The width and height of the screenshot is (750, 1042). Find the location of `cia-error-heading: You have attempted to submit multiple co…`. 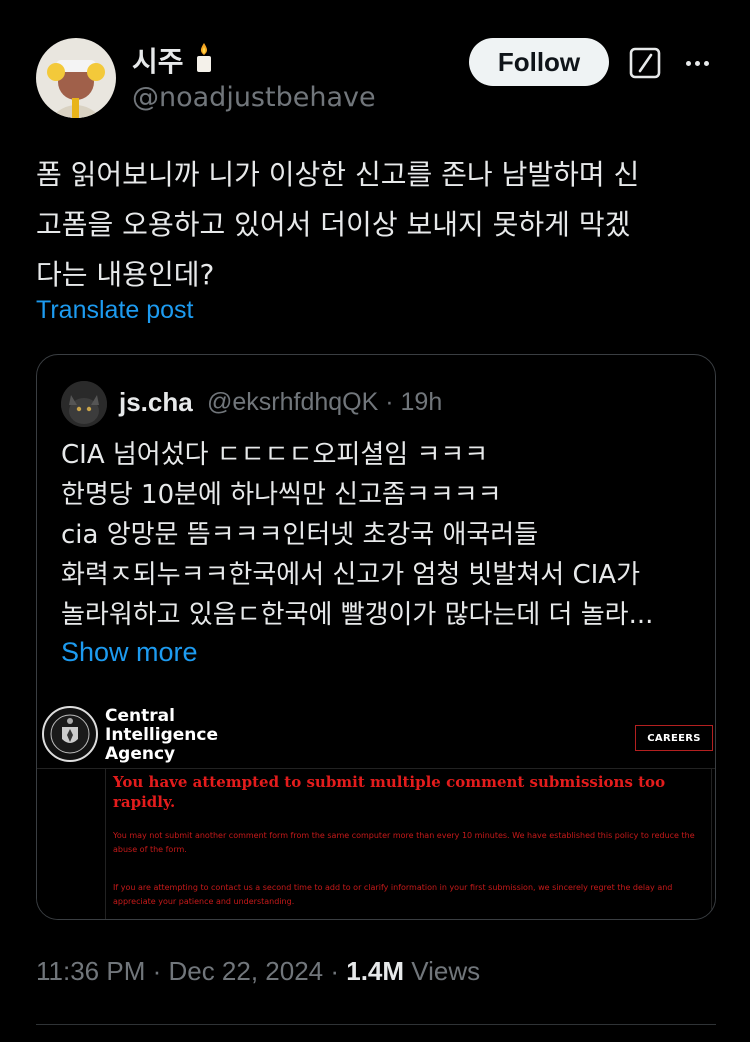

cia-error-heading: You have attempted to submit multiple co… is located at coordinates (389, 792).